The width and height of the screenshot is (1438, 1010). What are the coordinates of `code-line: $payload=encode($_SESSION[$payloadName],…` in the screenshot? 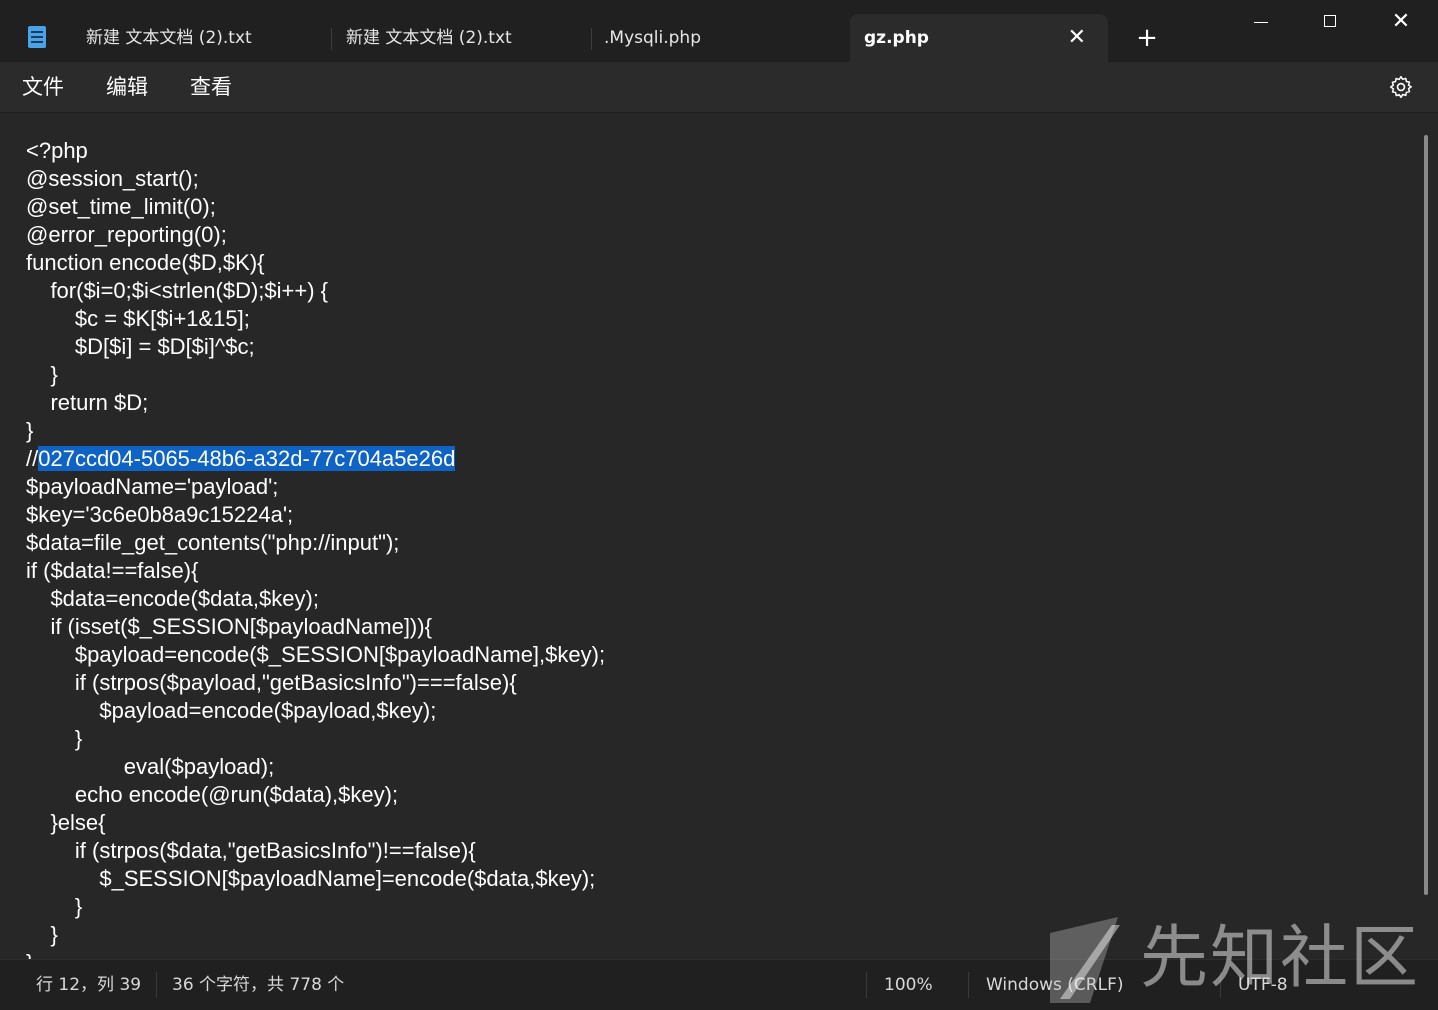 It's located at (315, 655).